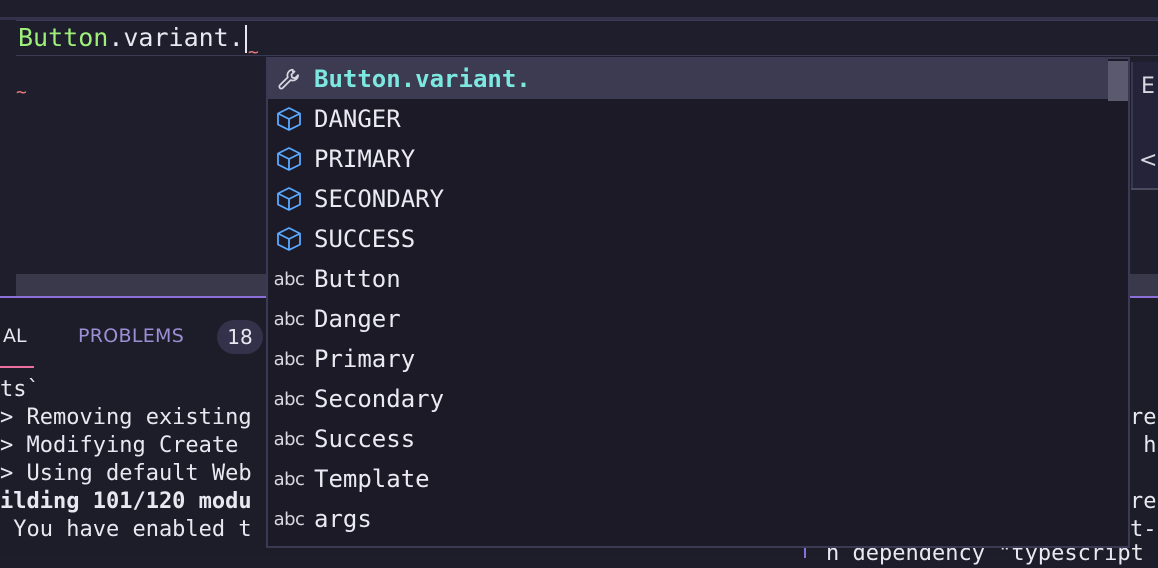 This screenshot has height=568, width=1158. Describe the element at coordinates (126, 529) in the screenshot. I see `terminal-line: You have enabled t` at that location.